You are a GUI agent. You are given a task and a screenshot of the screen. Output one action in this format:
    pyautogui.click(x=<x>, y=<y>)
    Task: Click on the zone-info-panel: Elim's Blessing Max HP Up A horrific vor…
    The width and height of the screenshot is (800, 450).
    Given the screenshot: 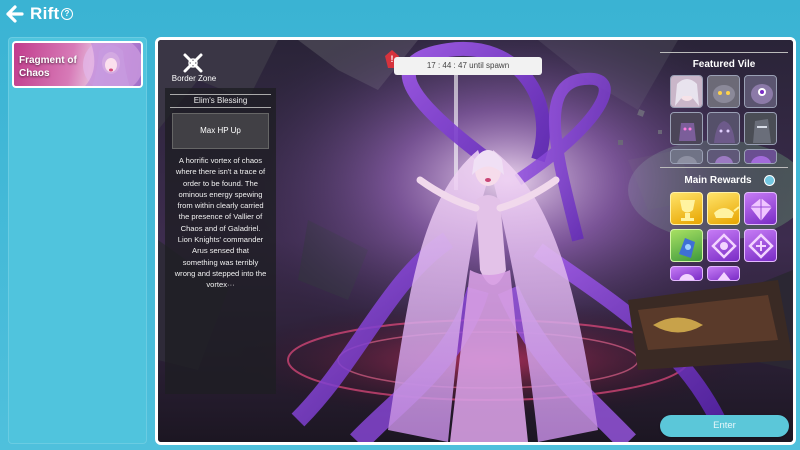 What is the action you would take?
    pyautogui.click(x=220, y=241)
    